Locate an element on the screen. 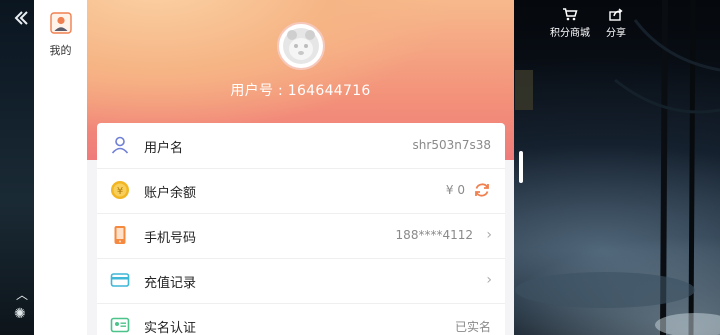 This screenshot has height=335, width=720. avatar is located at coordinates (301, 46).